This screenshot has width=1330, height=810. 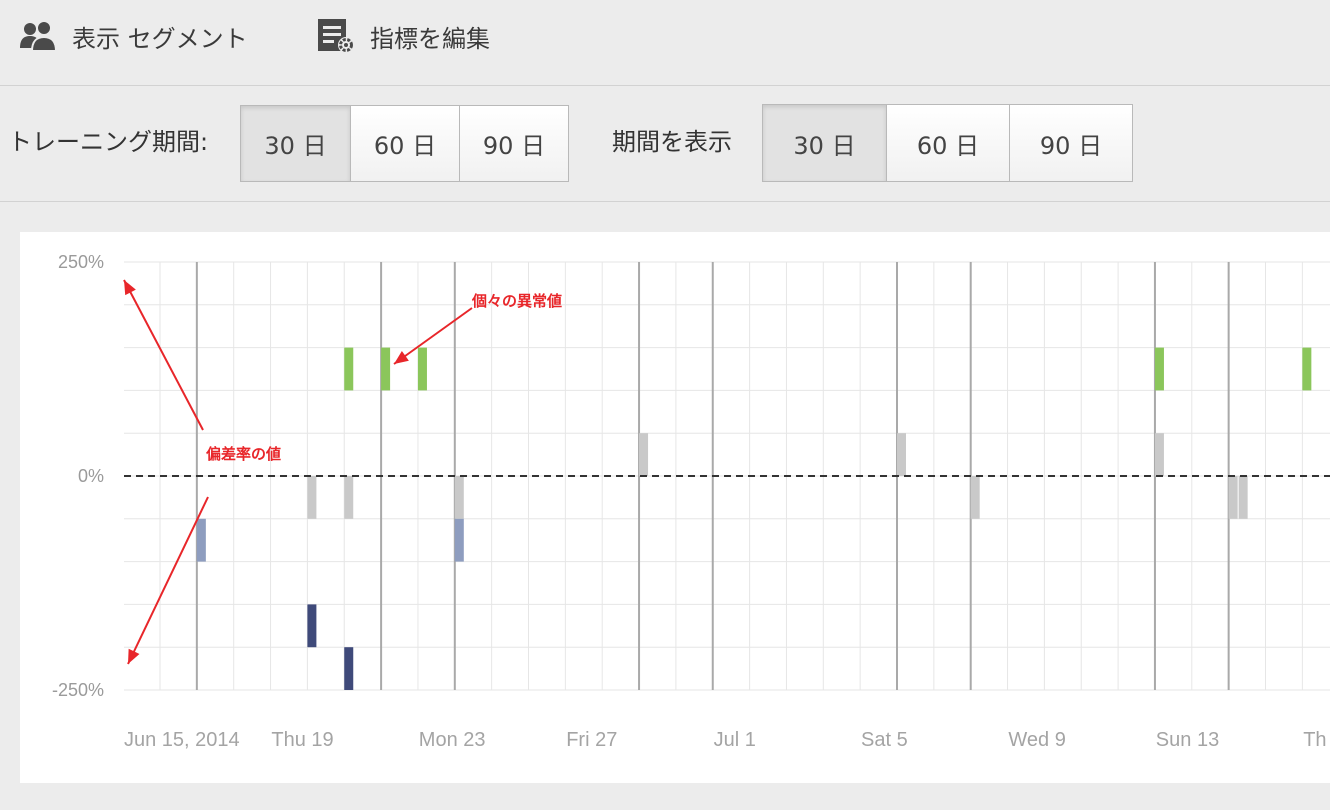 What do you see at coordinates (513, 143) in the screenshot?
I see `training-90-days-button: 90 日` at bounding box center [513, 143].